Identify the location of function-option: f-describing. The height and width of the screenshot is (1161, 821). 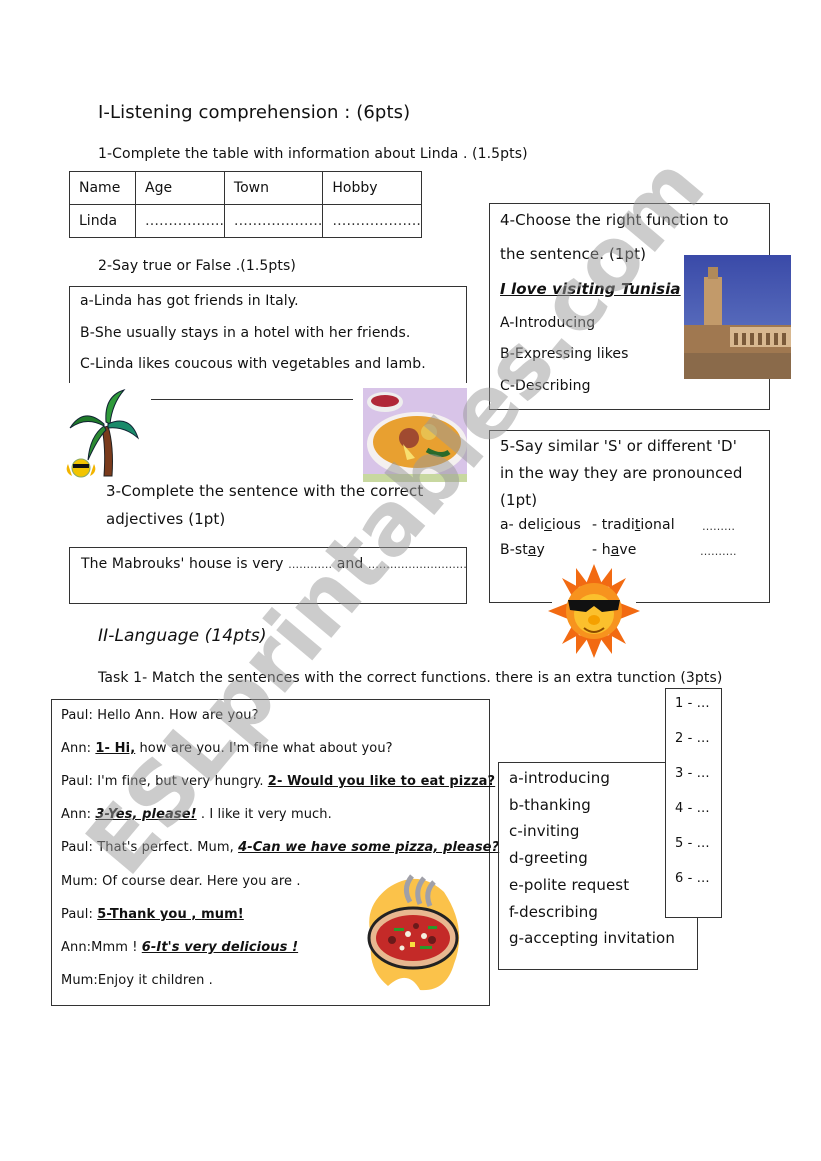
(553, 912).